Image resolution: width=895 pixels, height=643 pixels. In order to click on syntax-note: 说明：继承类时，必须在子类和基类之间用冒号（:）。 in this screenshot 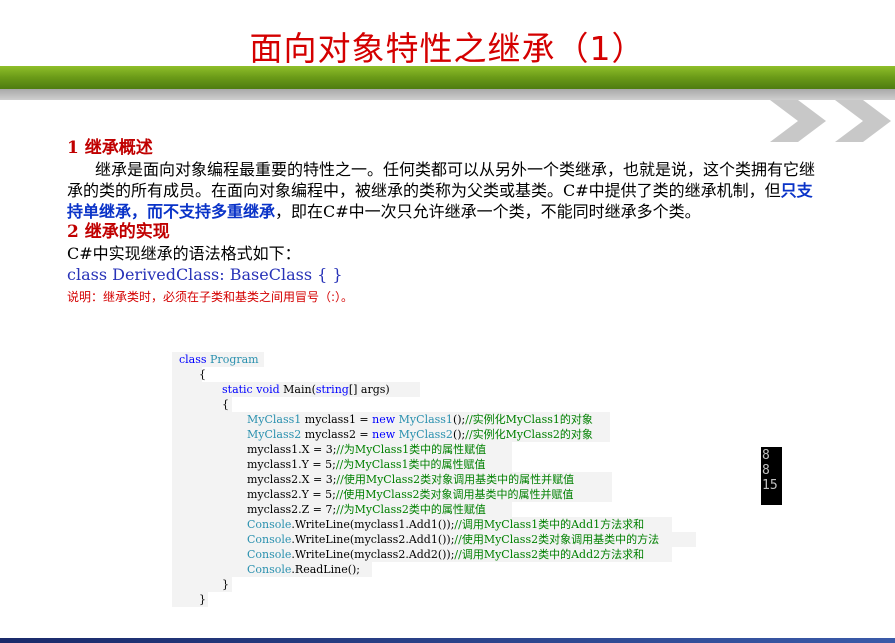, I will do `click(210, 297)`.